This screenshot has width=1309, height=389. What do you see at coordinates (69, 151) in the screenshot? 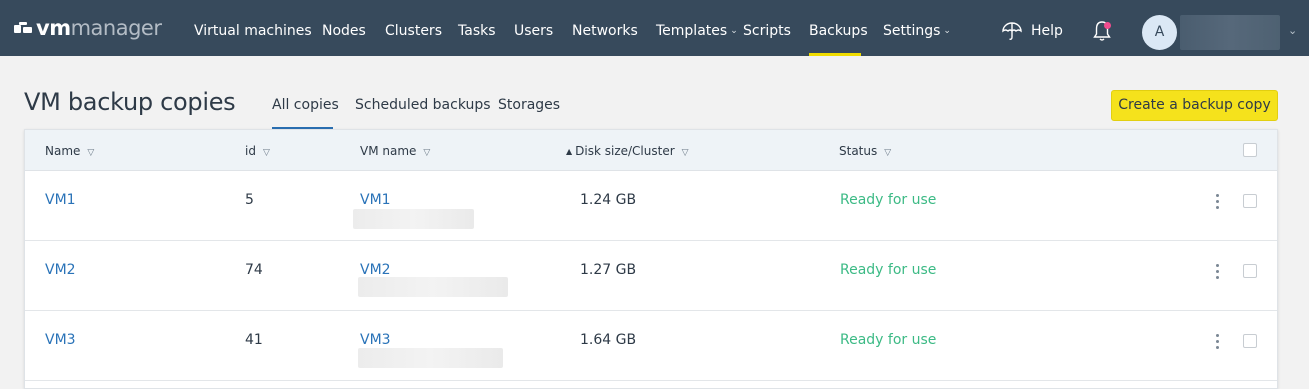
I see `column-header-name: Name ▽` at bounding box center [69, 151].